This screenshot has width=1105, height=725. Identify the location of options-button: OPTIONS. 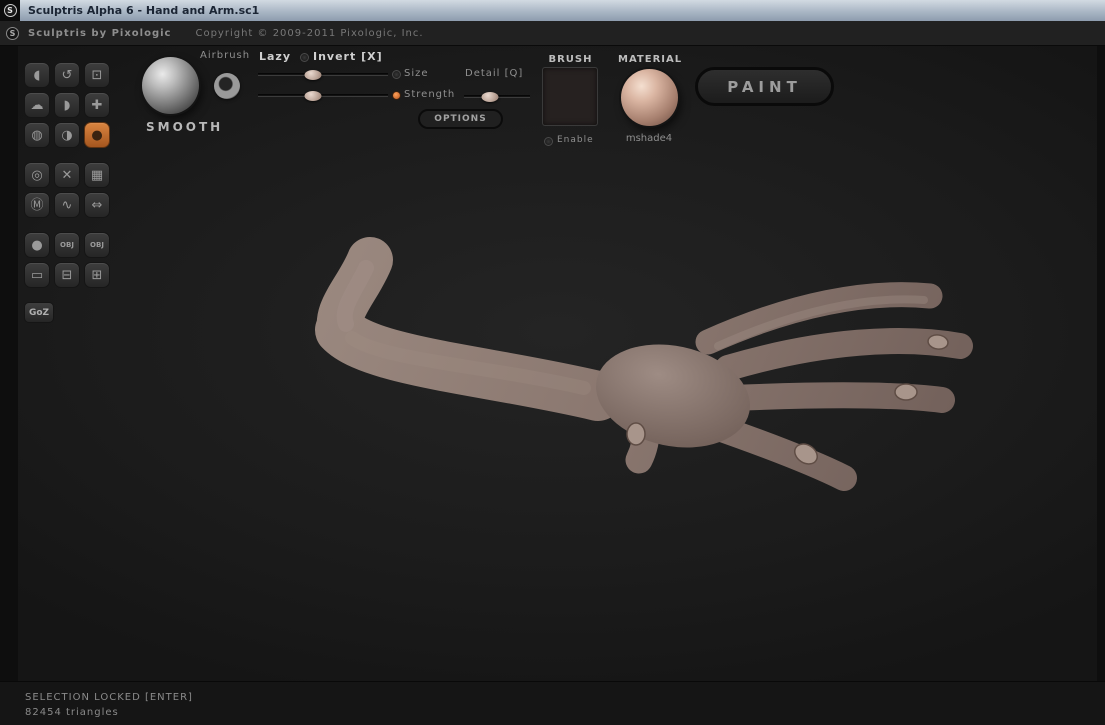
(460, 119).